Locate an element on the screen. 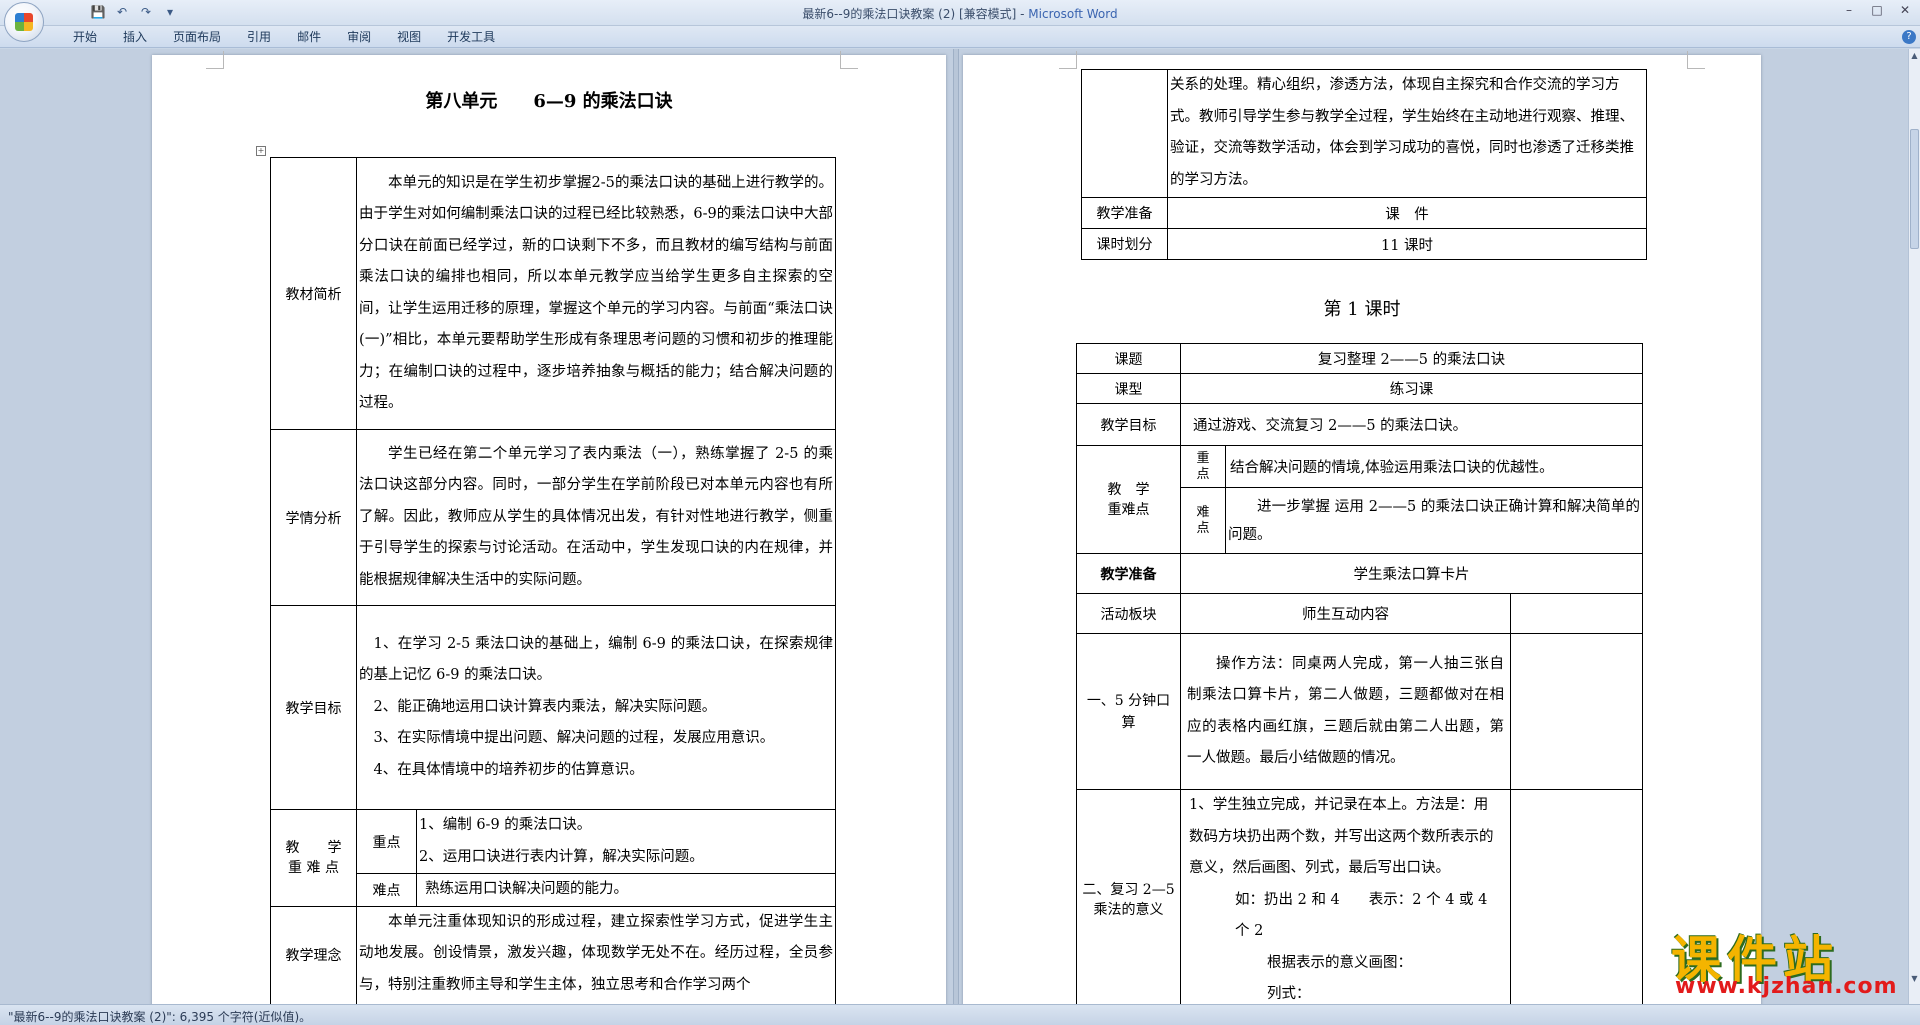 The image size is (1920, 1025). textbook-analysis-label: 教材简析 is located at coordinates (313, 293).